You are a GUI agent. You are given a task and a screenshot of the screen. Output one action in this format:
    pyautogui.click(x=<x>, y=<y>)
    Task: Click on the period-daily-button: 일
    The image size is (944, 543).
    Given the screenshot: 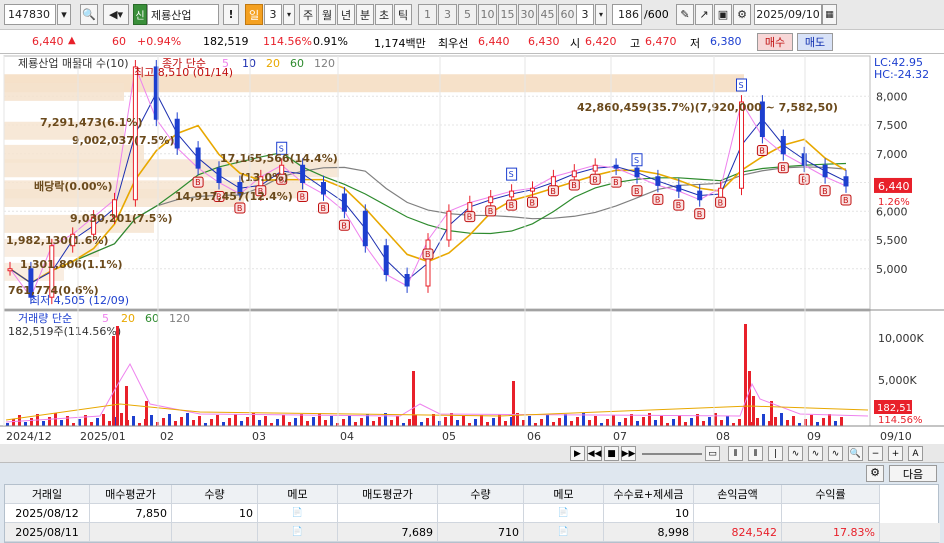 What is the action you would take?
    pyautogui.click(x=254, y=14)
    